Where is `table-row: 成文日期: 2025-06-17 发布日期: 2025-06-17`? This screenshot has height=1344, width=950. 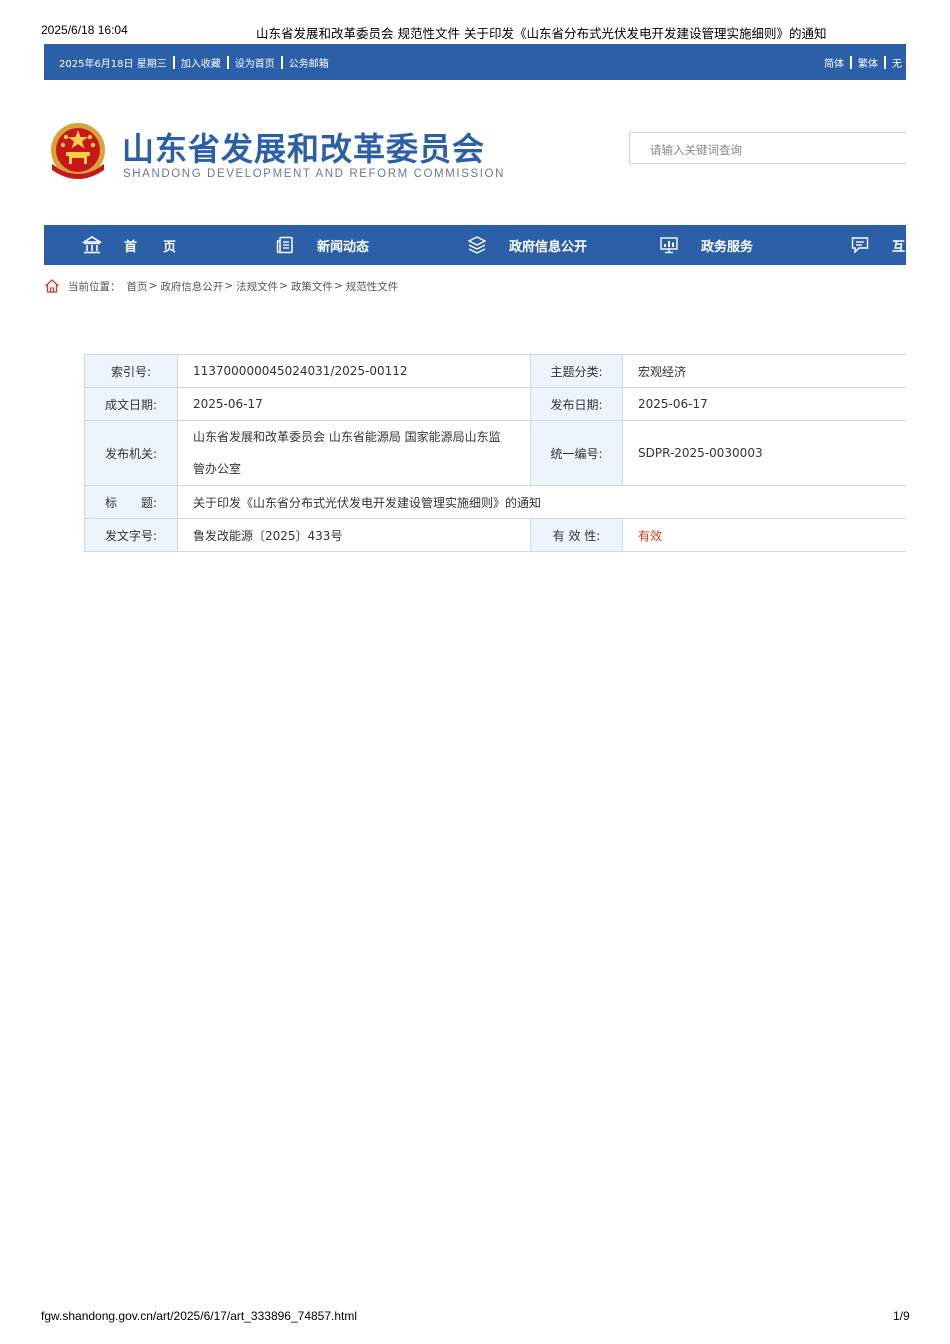 table-row: 成文日期: 2025-06-17 发布日期: 2025-06-17 is located at coordinates (495, 404).